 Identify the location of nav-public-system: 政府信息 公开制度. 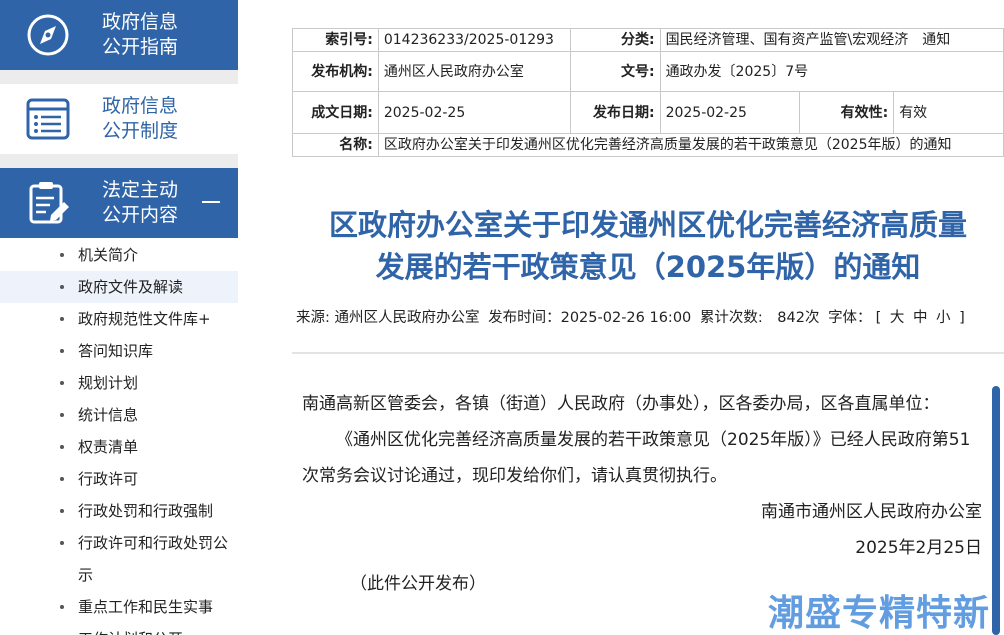
(119, 119).